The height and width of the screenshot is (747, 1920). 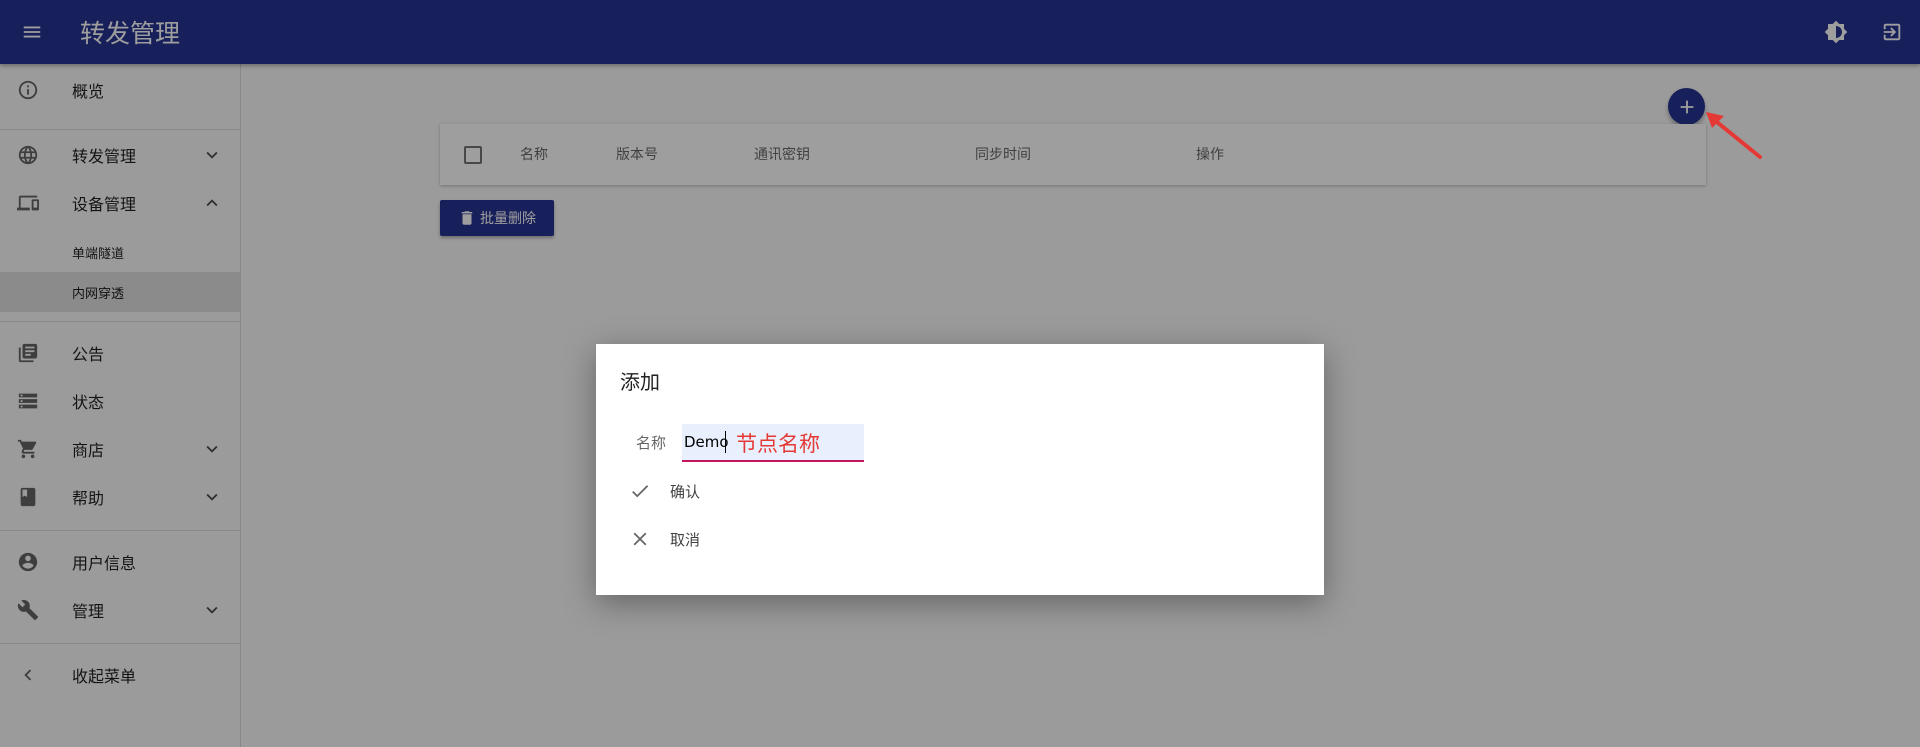 What do you see at coordinates (640, 539) in the screenshot?
I see `close-icon` at bounding box center [640, 539].